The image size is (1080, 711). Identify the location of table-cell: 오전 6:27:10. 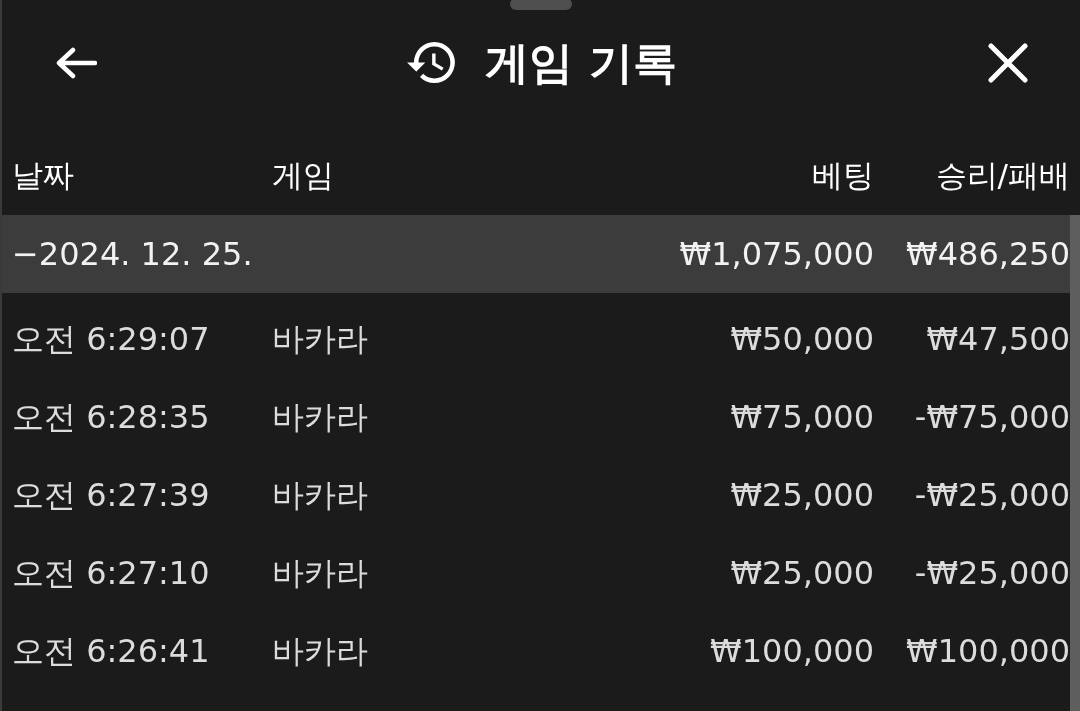
(111, 573).